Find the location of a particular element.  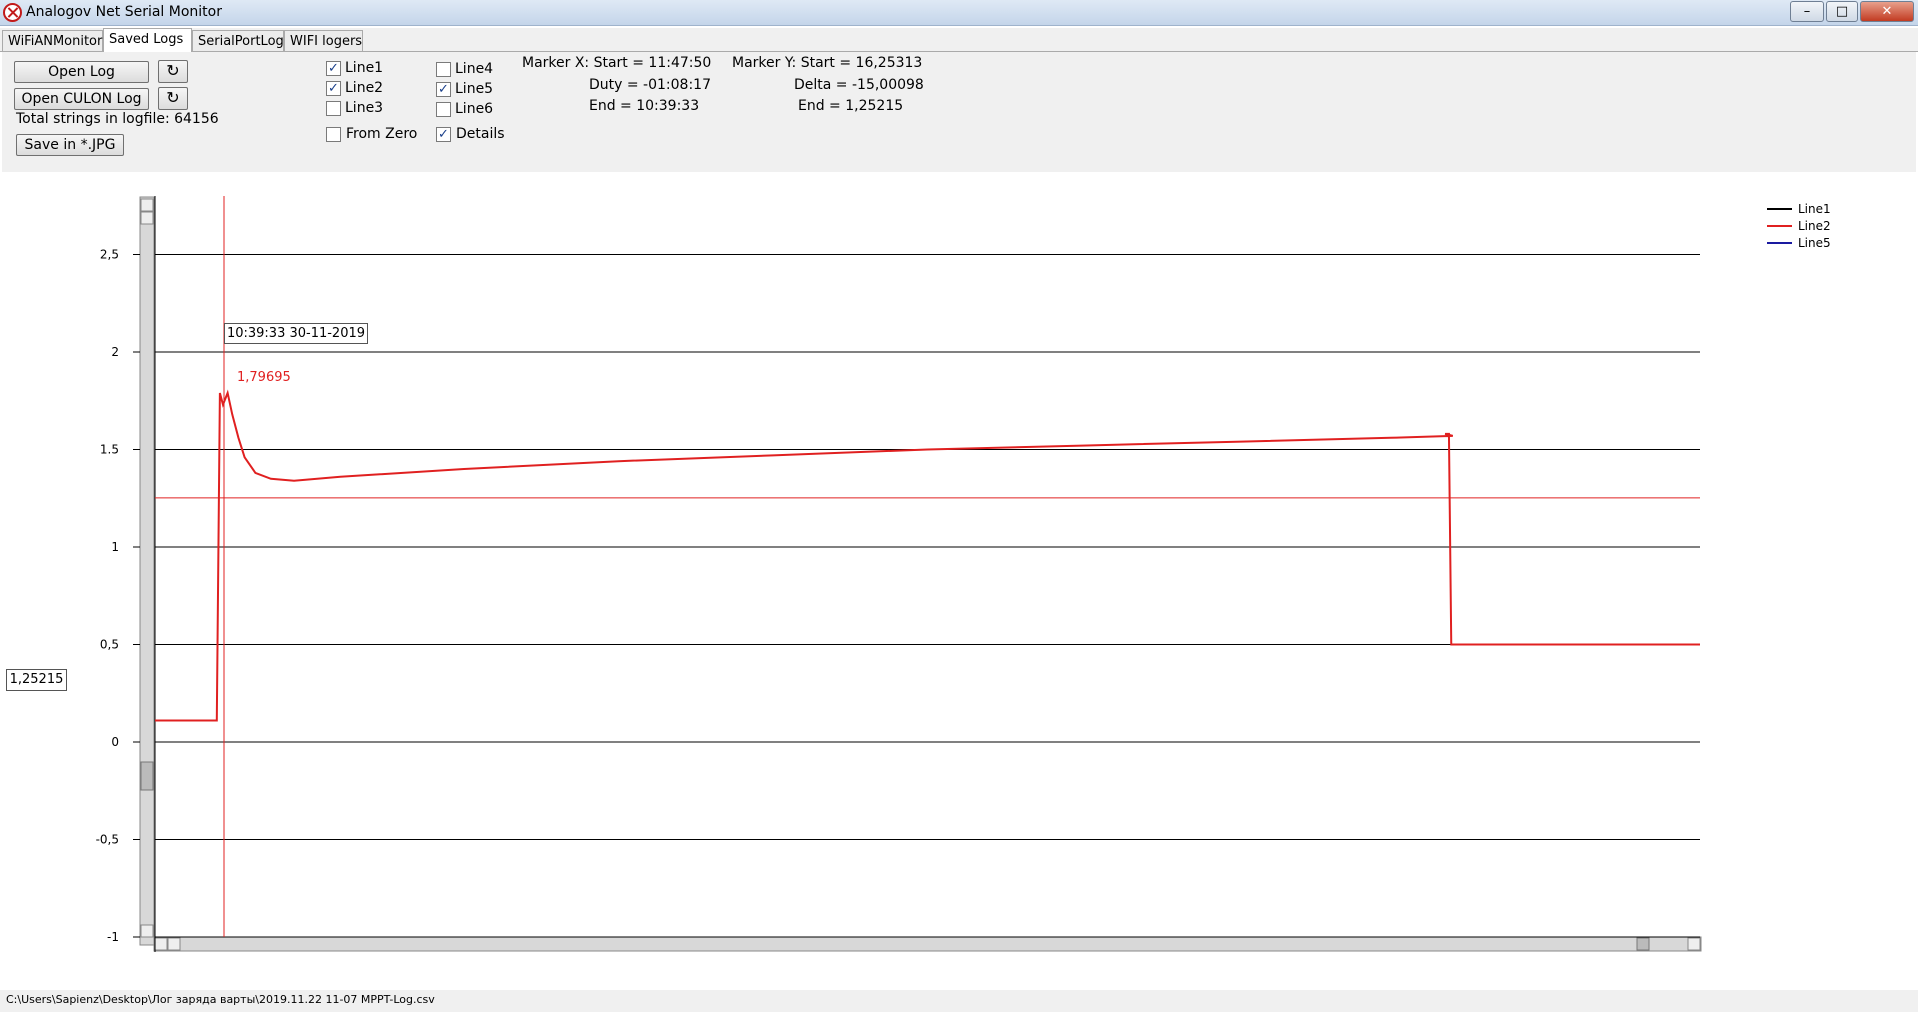

line3-checkbox is located at coordinates (333, 108).